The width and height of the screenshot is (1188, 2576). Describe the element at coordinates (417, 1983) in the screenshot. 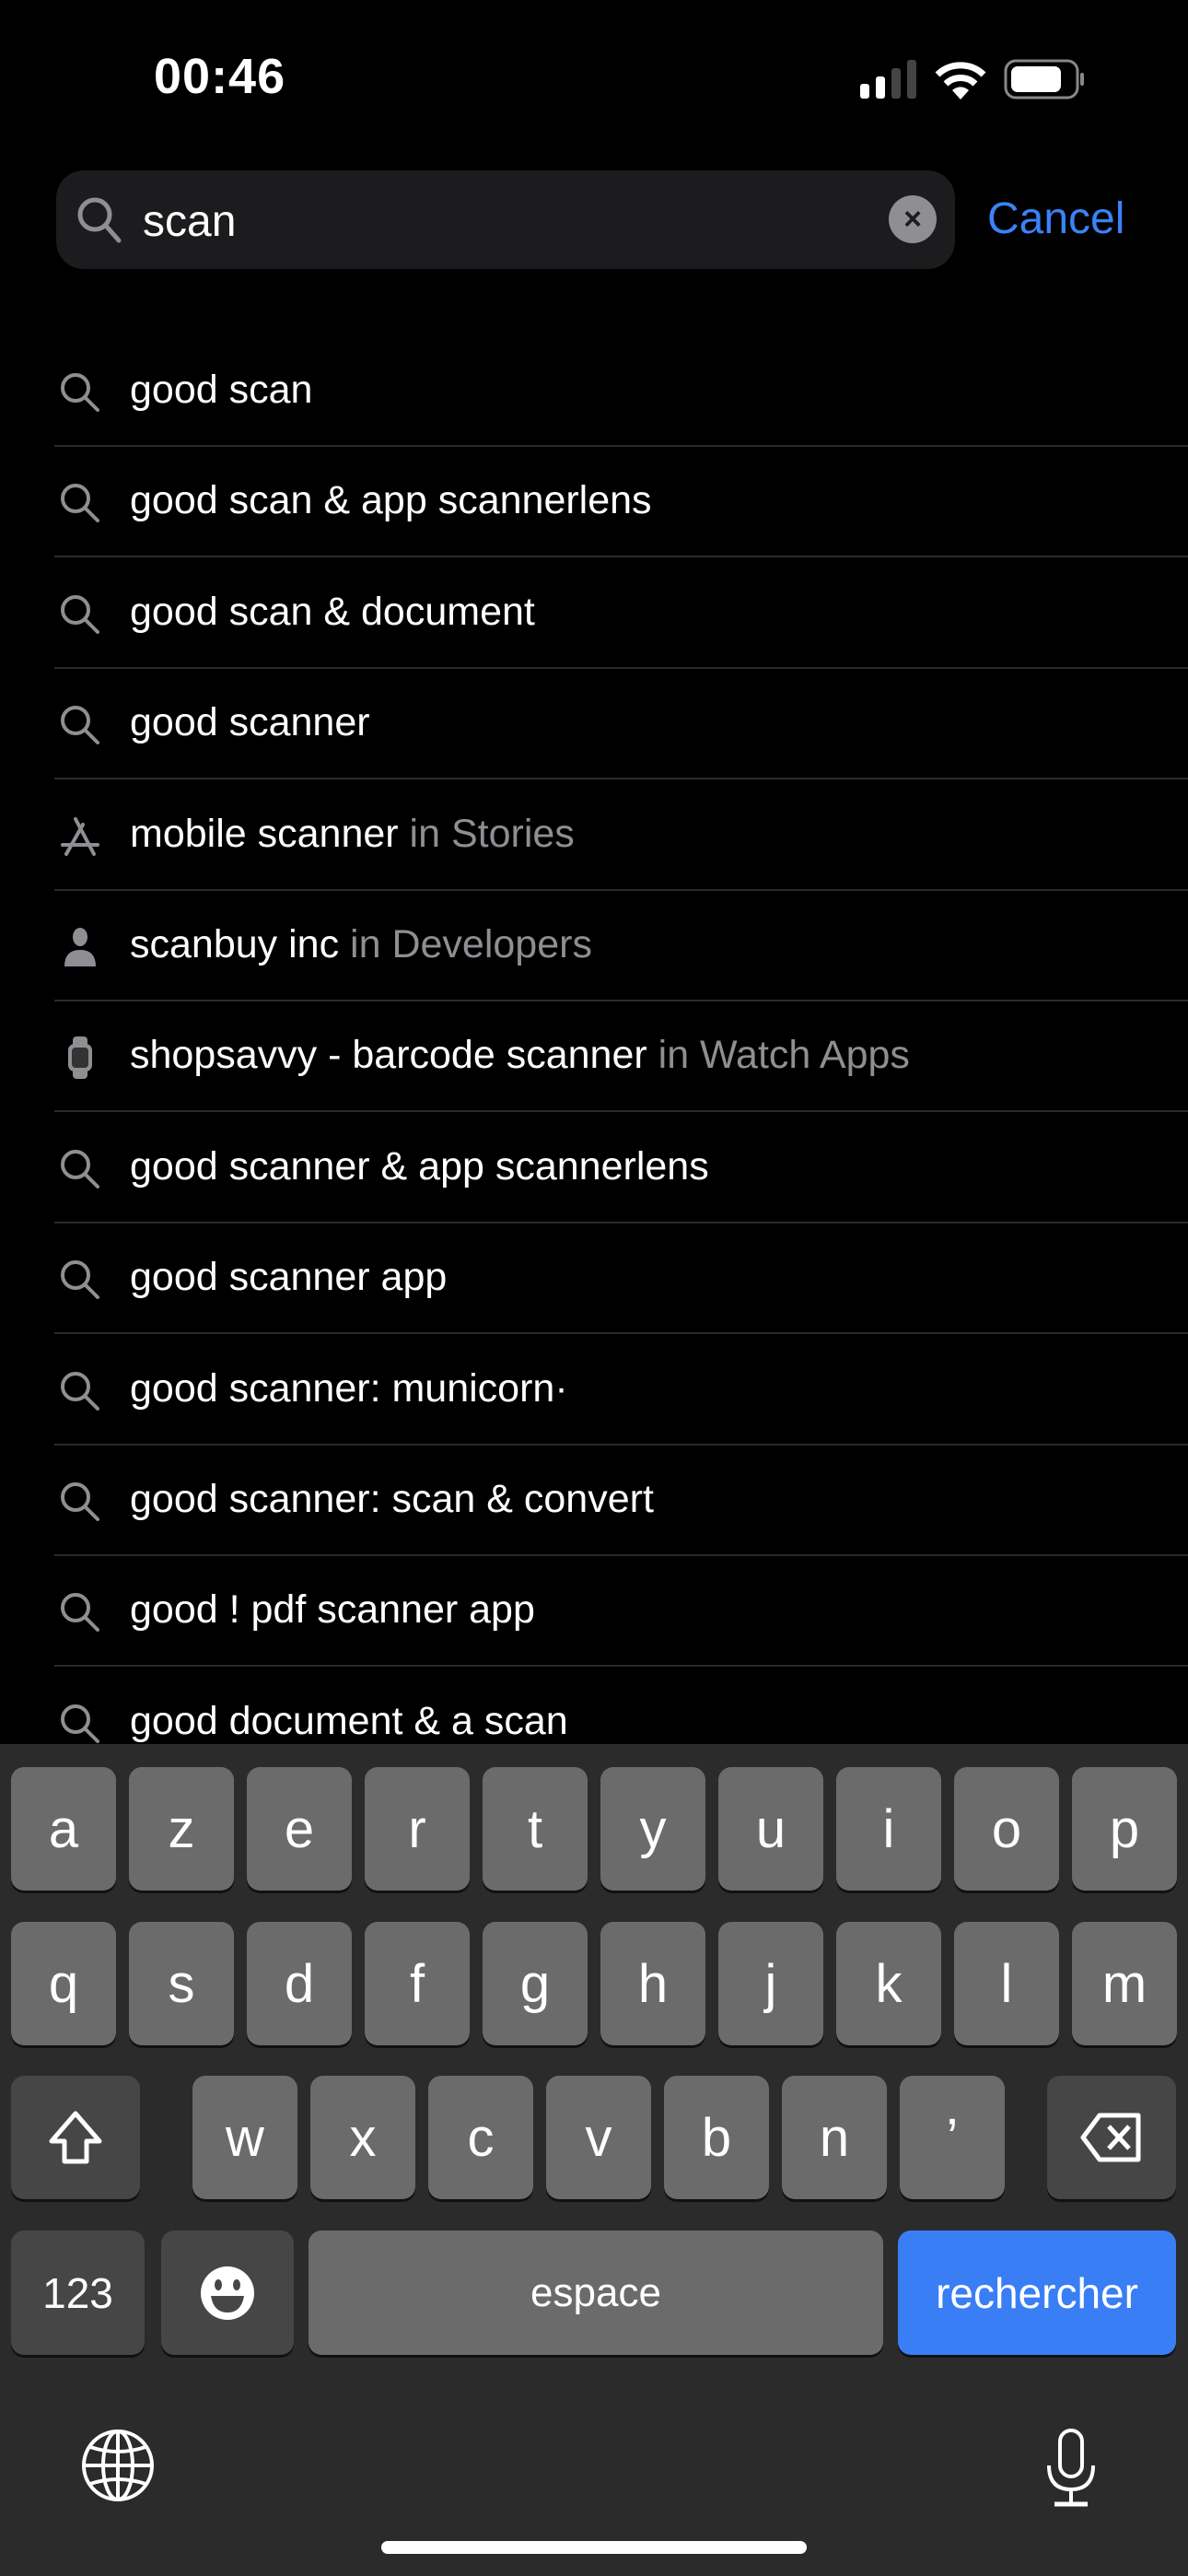

I see `key-f: f` at that location.